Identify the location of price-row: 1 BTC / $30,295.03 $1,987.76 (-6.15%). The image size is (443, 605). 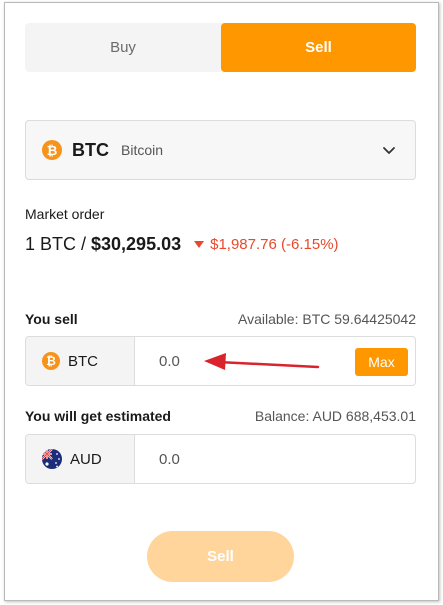
(182, 244).